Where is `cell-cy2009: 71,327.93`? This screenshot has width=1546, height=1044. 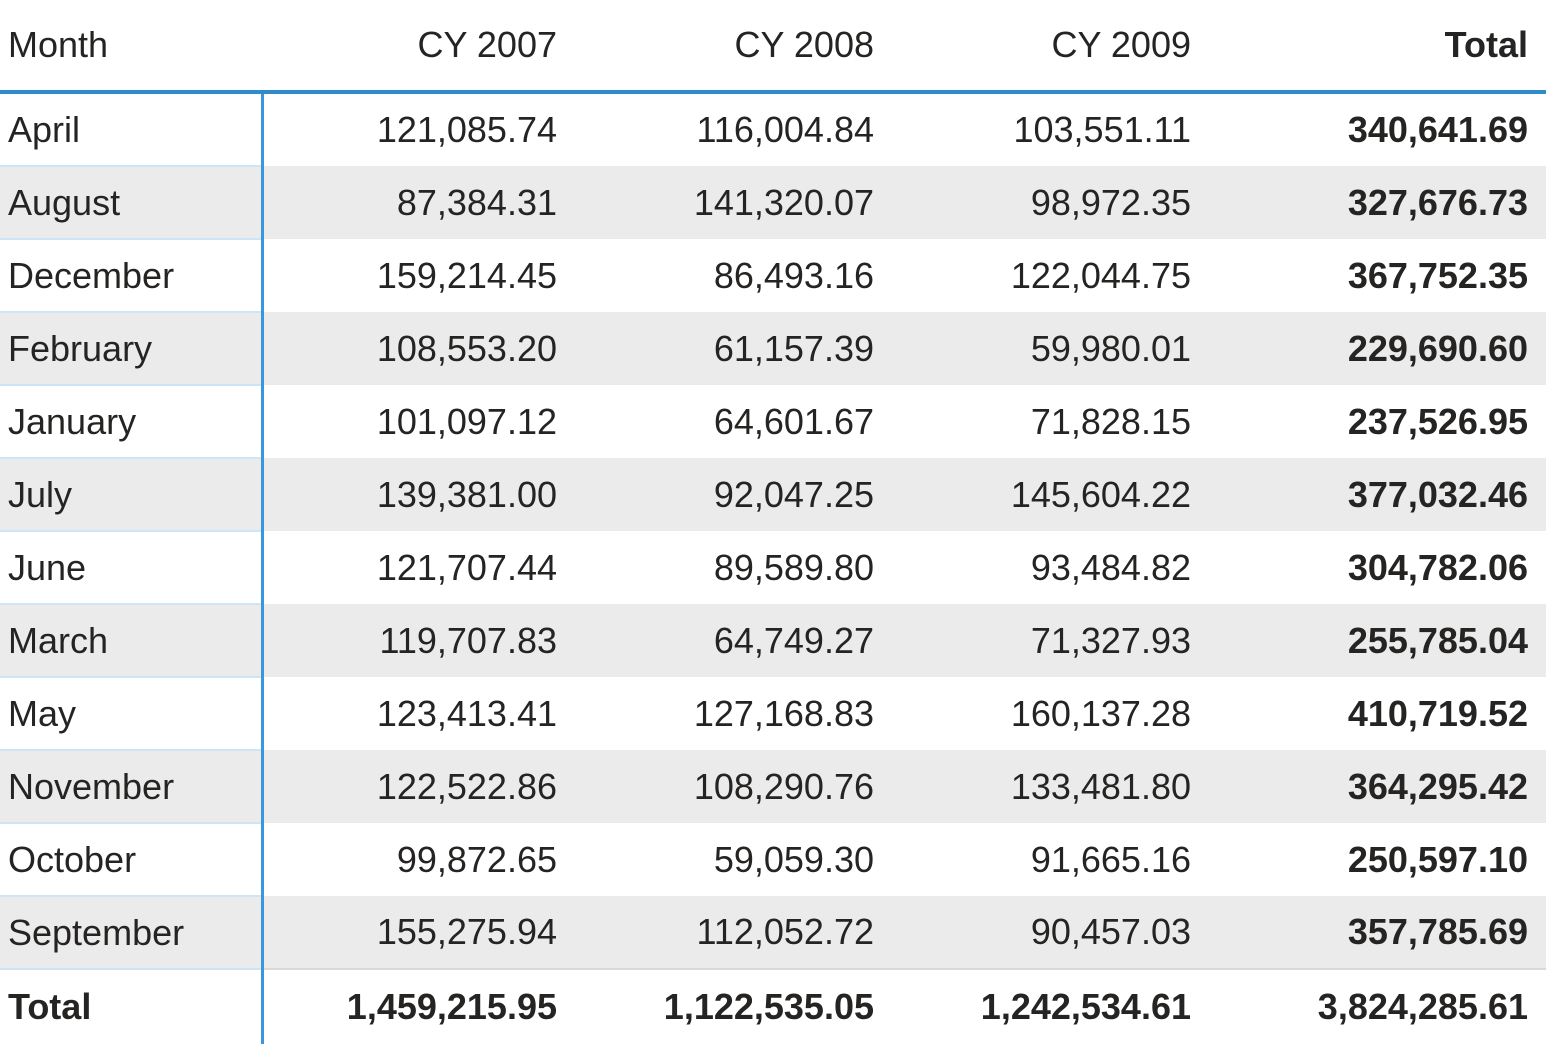
cell-cy2009: 71,327.93 is located at coordinates (1054, 640).